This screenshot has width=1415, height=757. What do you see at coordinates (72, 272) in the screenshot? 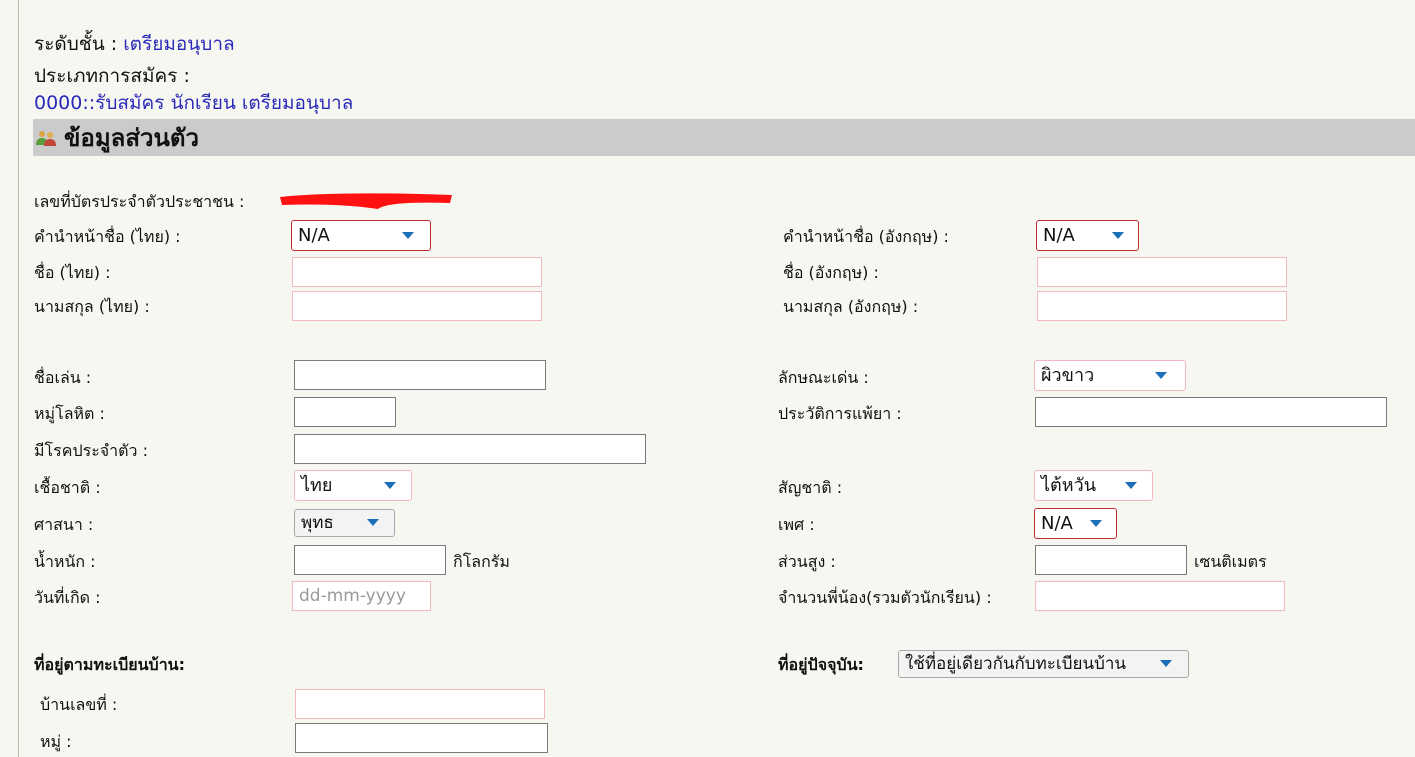
I see `first-th-label: ชื่อ (ไทย) :` at bounding box center [72, 272].